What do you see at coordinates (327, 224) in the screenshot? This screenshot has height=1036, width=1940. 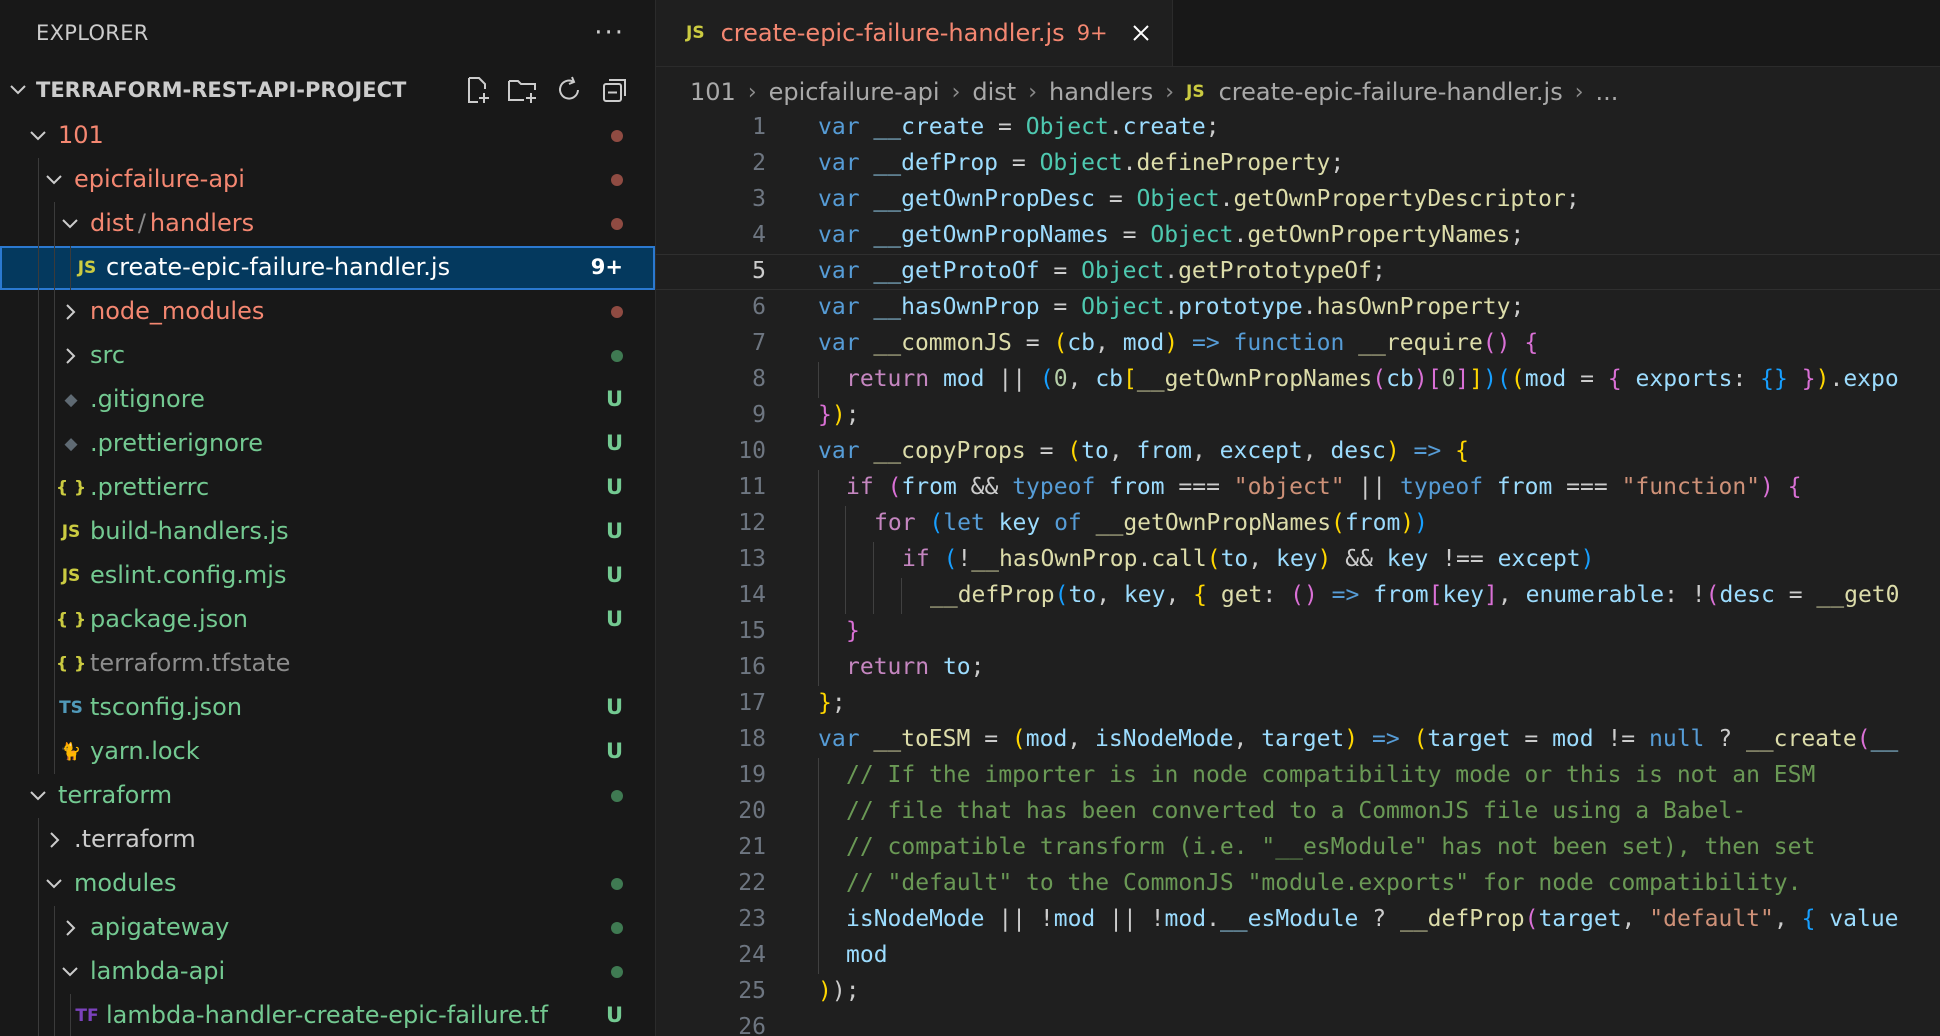 I see `tree-item: dist / handlers` at bounding box center [327, 224].